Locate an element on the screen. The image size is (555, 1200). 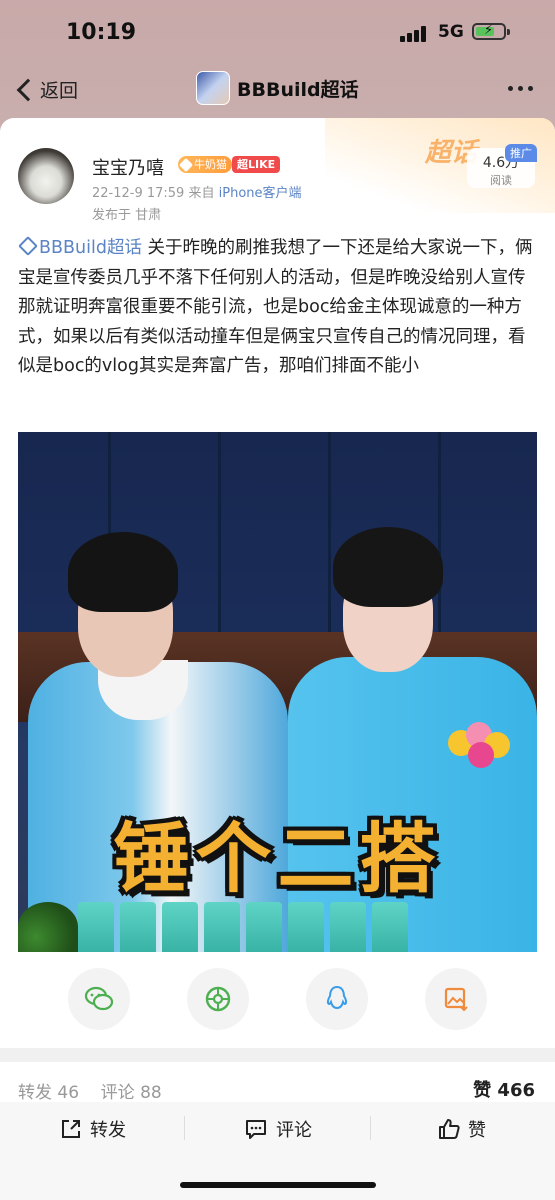
author-avatar is located at coordinates (46, 176).